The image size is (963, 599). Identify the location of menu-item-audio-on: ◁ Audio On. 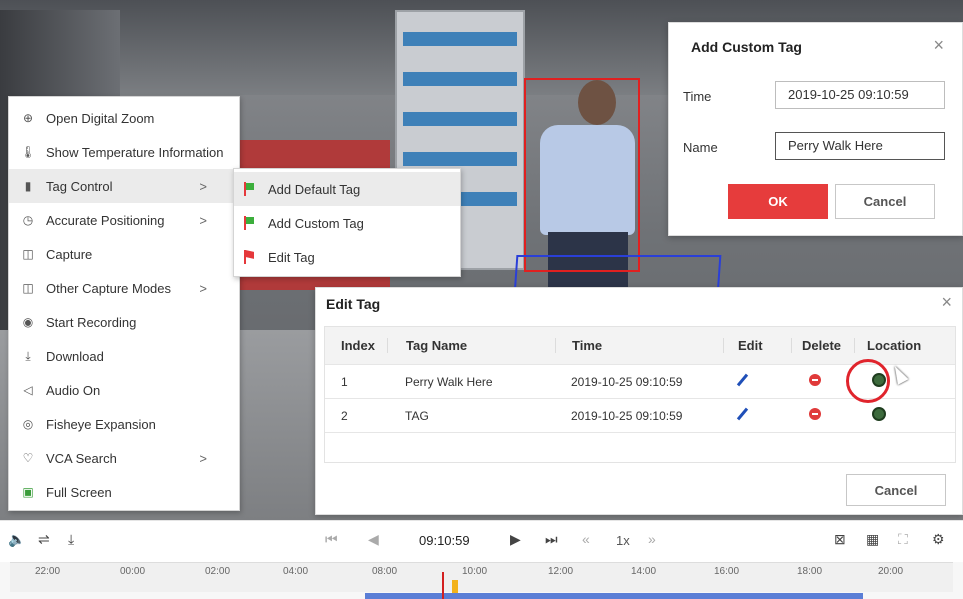
(124, 390).